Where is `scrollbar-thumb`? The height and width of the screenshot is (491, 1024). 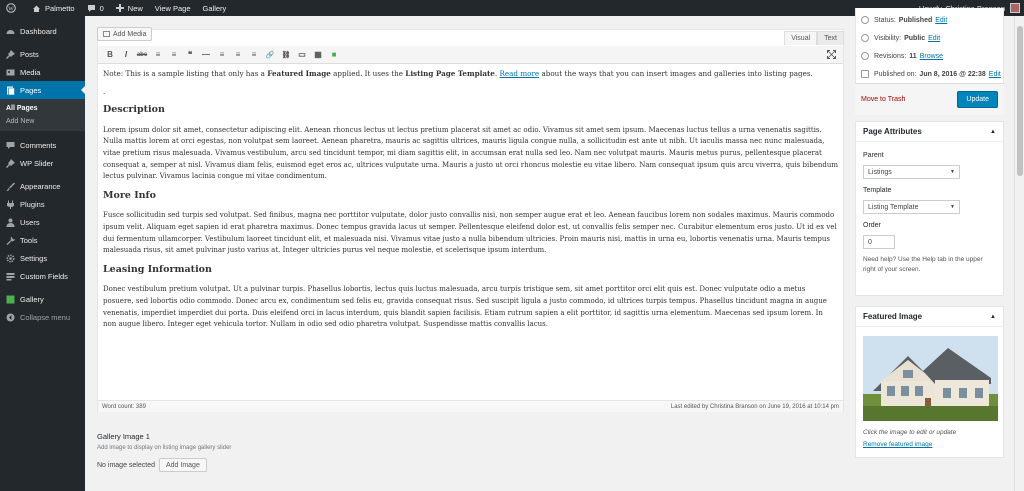
scrollbar-thumb is located at coordinates (1020, 101).